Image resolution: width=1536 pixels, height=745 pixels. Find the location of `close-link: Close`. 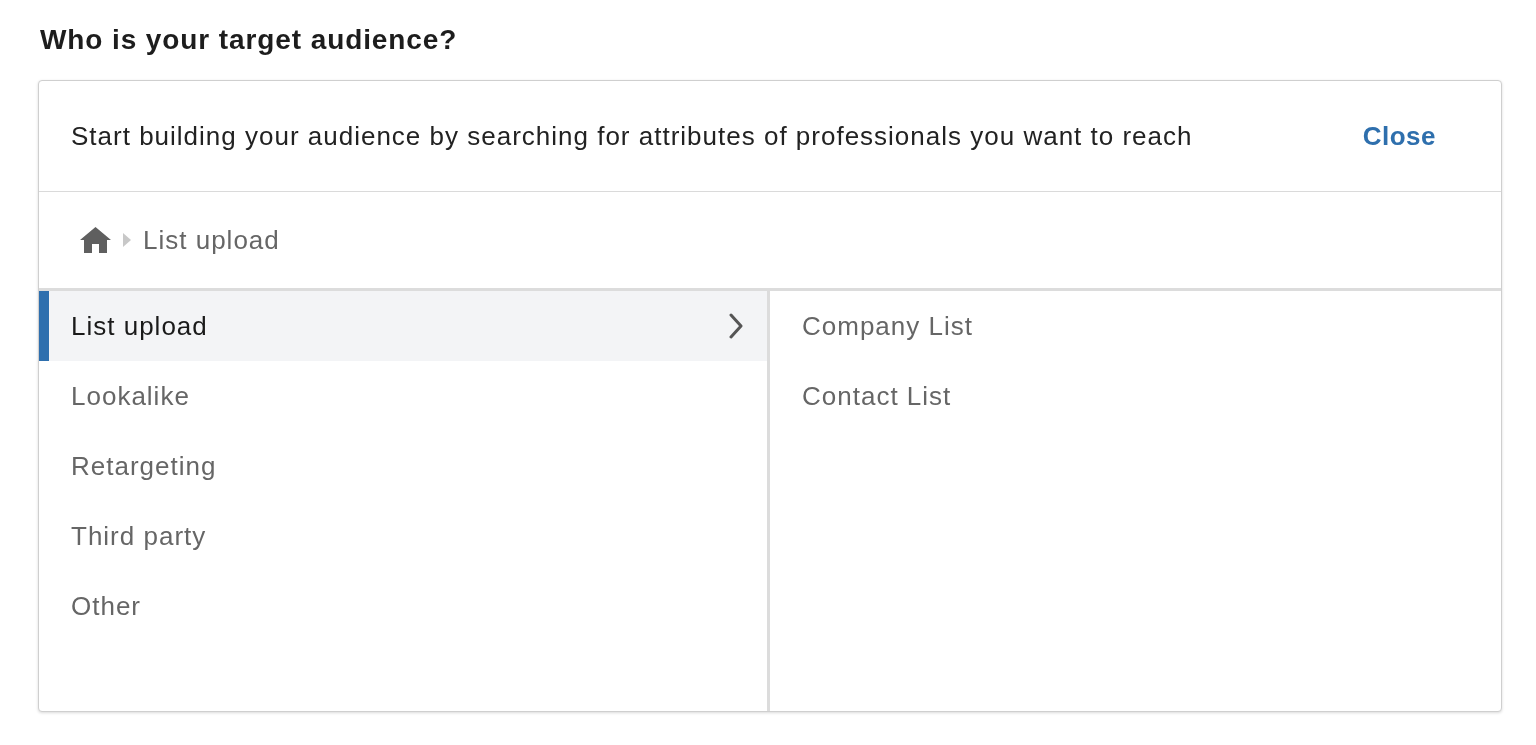

close-link: Close is located at coordinates (1399, 136).